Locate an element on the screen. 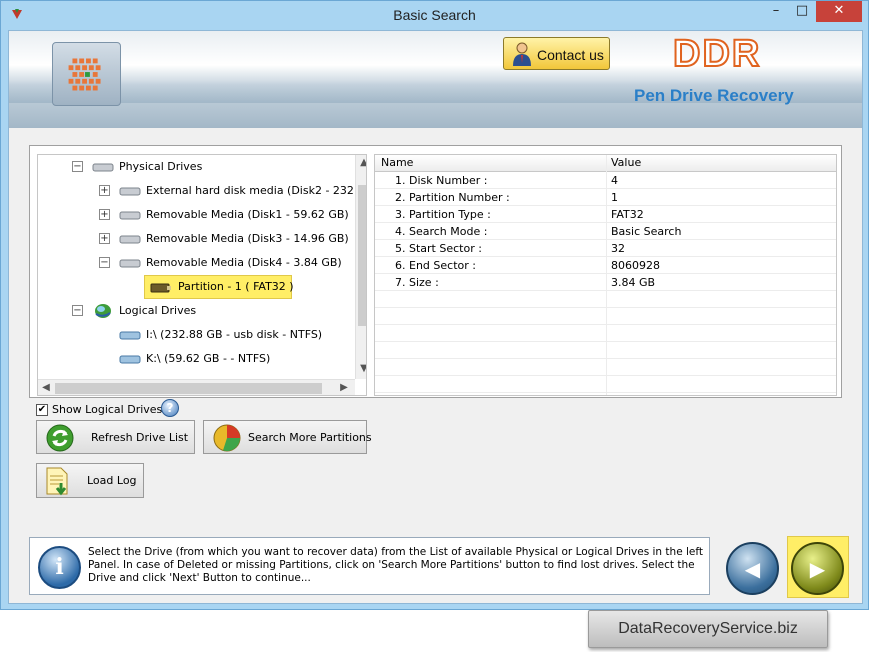 The width and height of the screenshot is (869, 652). table-row: 7. Size : 3.84 GB is located at coordinates (605, 282).